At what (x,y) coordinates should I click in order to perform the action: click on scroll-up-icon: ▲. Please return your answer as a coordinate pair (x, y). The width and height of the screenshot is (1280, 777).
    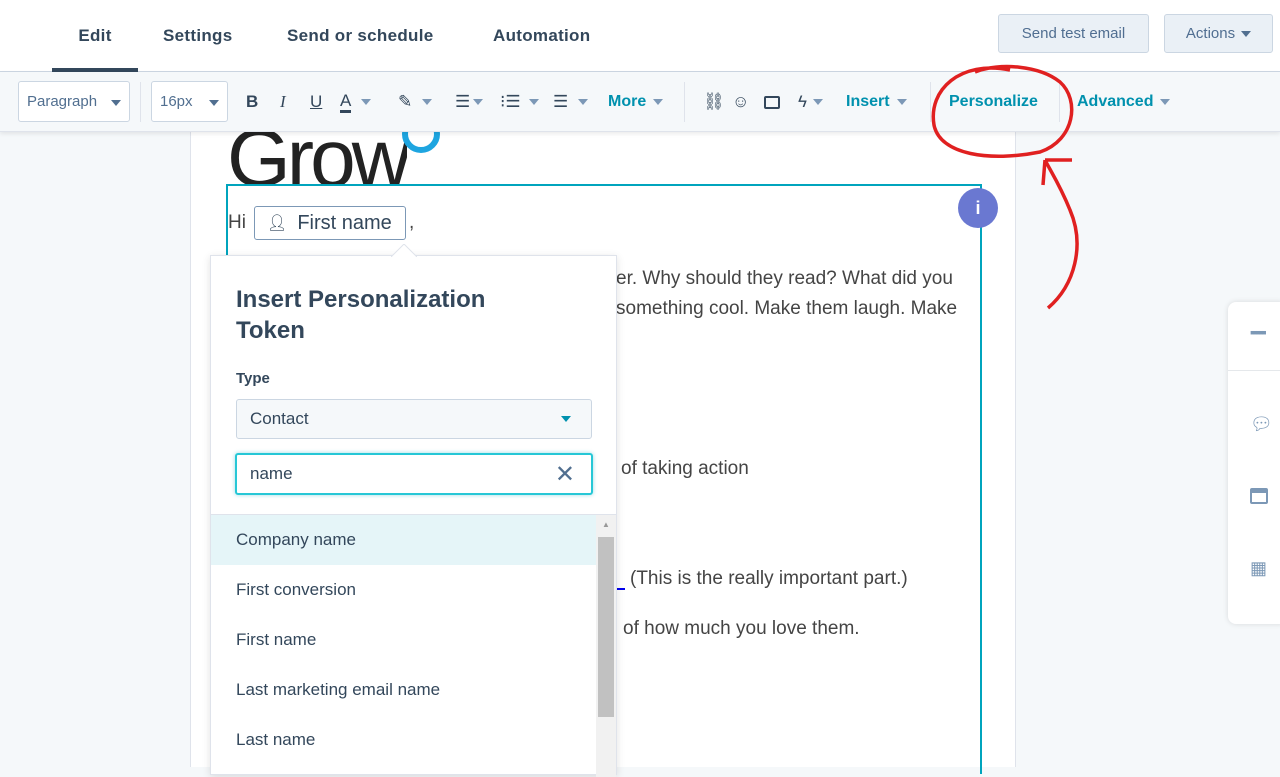
    Looking at the image, I should click on (606, 524).